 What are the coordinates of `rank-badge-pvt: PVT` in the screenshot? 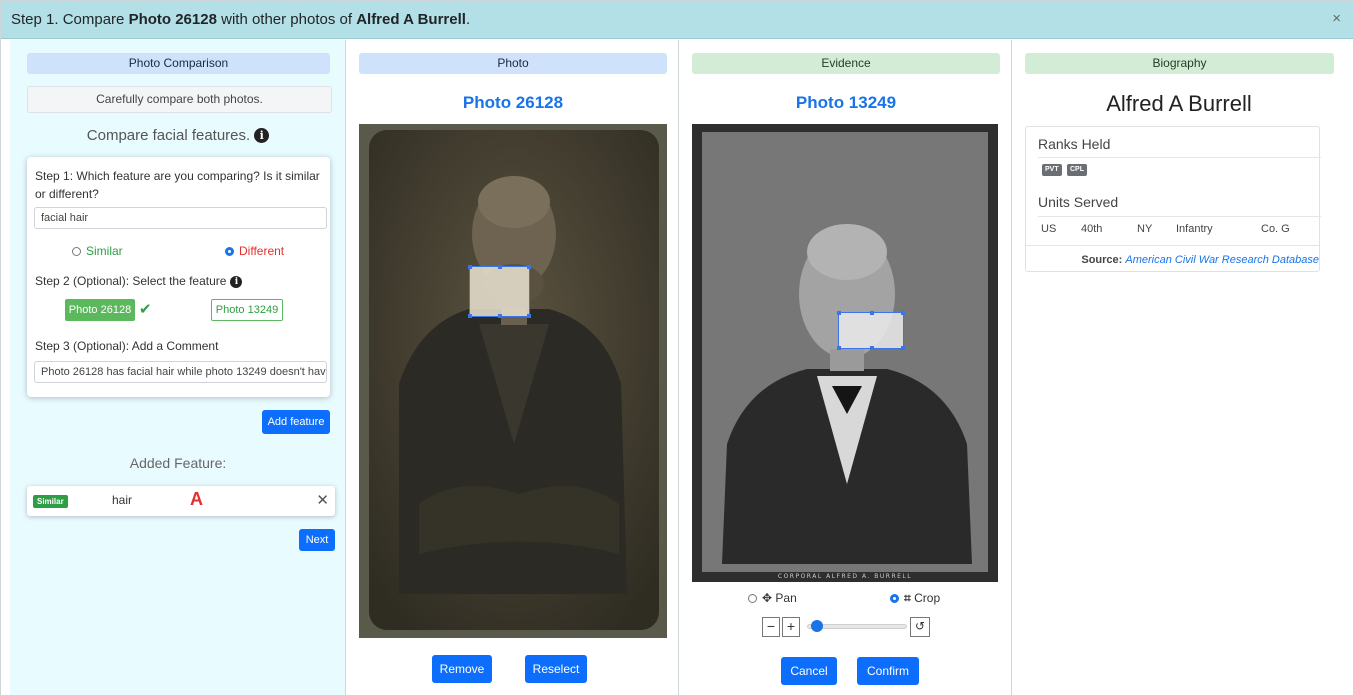 It's located at (1052, 170).